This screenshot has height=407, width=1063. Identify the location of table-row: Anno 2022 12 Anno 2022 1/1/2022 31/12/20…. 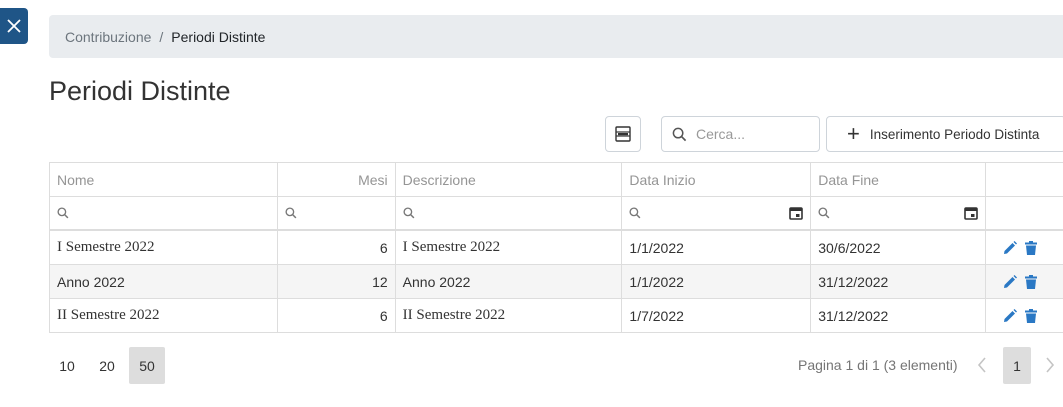
(556, 282).